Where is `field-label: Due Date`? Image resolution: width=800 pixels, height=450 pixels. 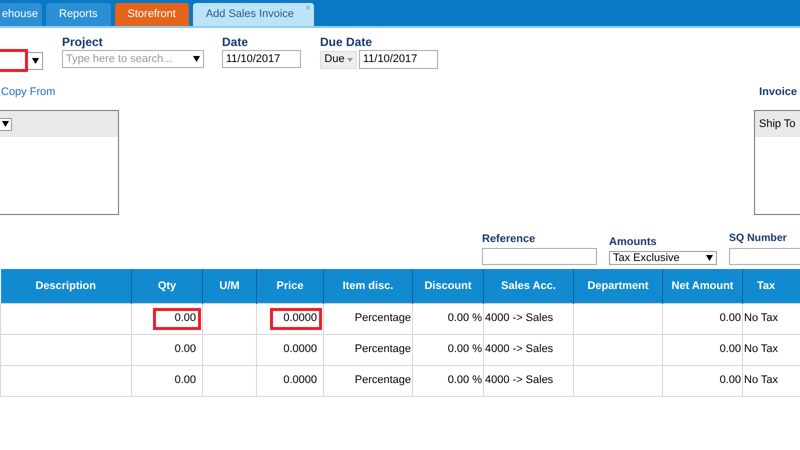
field-label: Due Date is located at coordinates (347, 41).